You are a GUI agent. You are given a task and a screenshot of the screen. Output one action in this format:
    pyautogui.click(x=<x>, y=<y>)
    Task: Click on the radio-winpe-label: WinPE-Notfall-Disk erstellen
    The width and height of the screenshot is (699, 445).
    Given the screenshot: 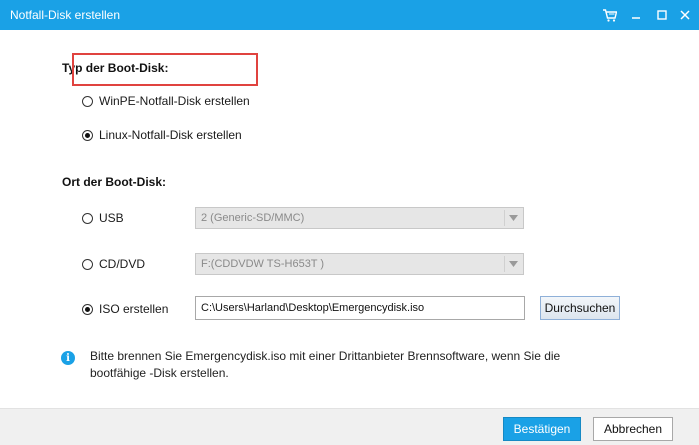 What is the action you would take?
    pyautogui.click(x=174, y=101)
    